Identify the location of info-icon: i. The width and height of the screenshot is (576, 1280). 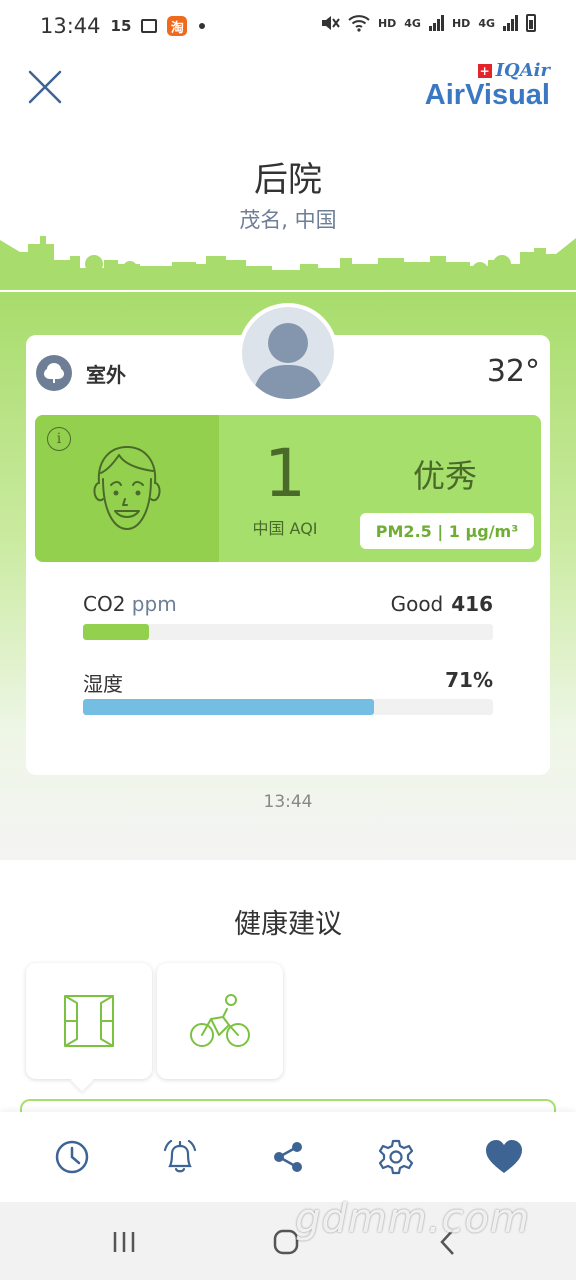
(59, 439).